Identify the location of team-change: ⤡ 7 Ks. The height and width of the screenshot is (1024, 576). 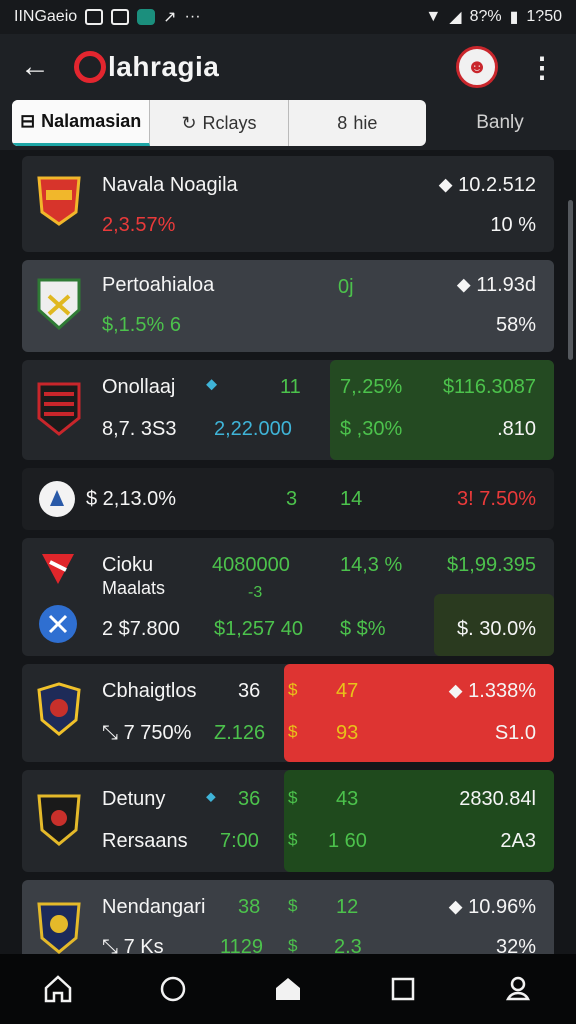
(133, 945).